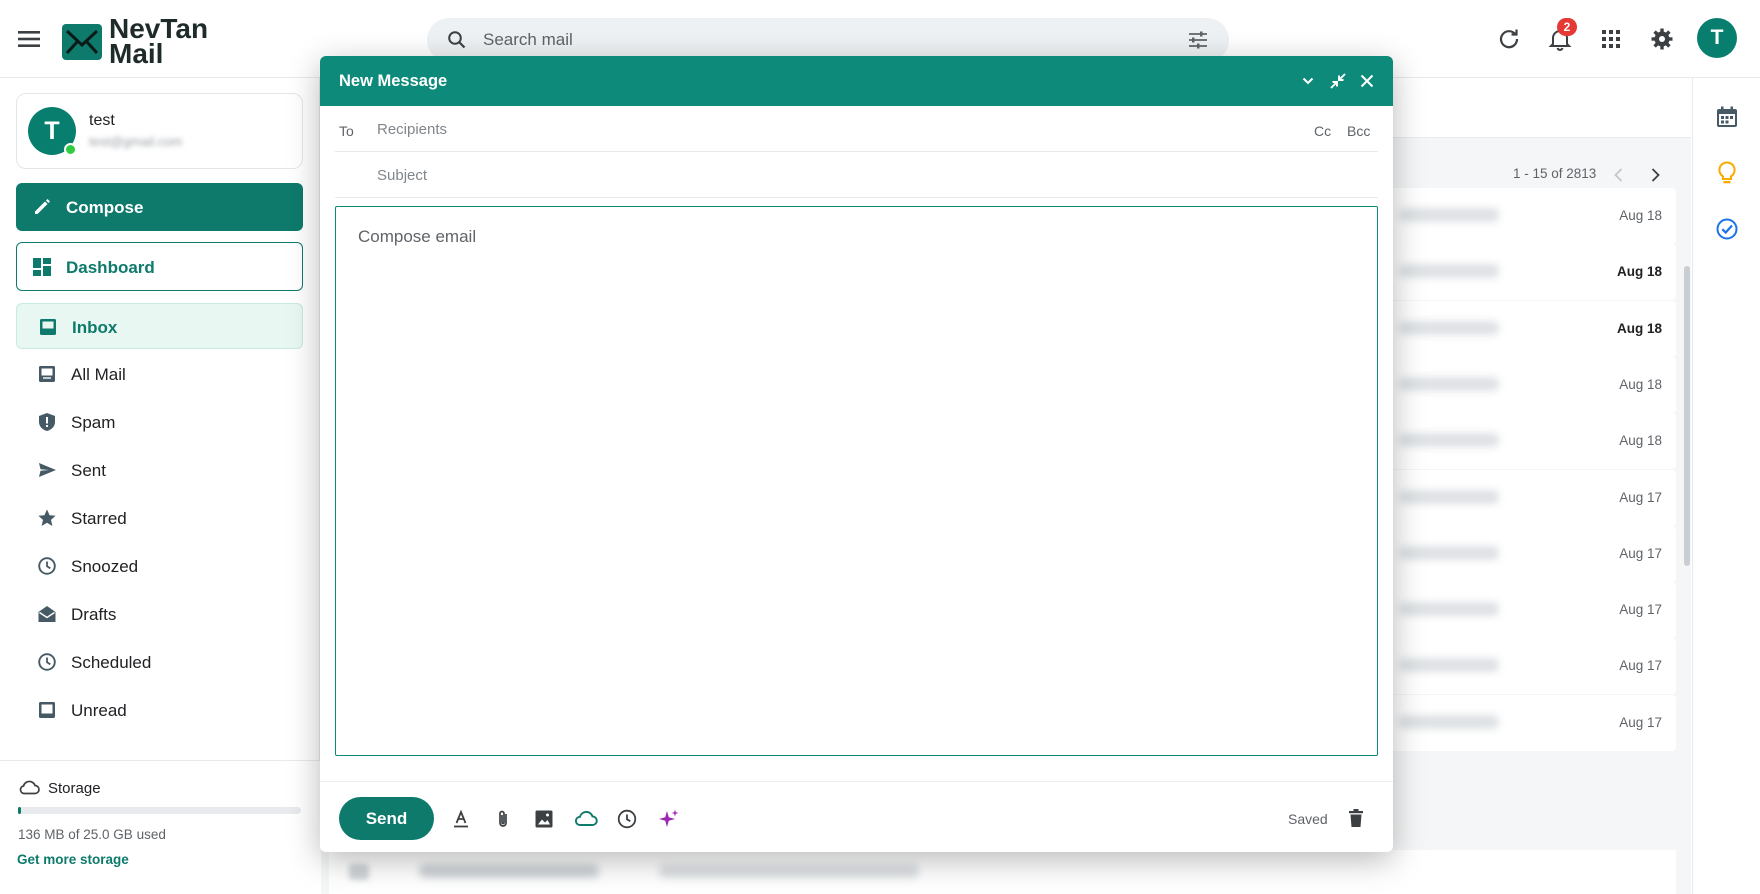  What do you see at coordinates (159, 207) in the screenshot?
I see `compose-button: Compose` at bounding box center [159, 207].